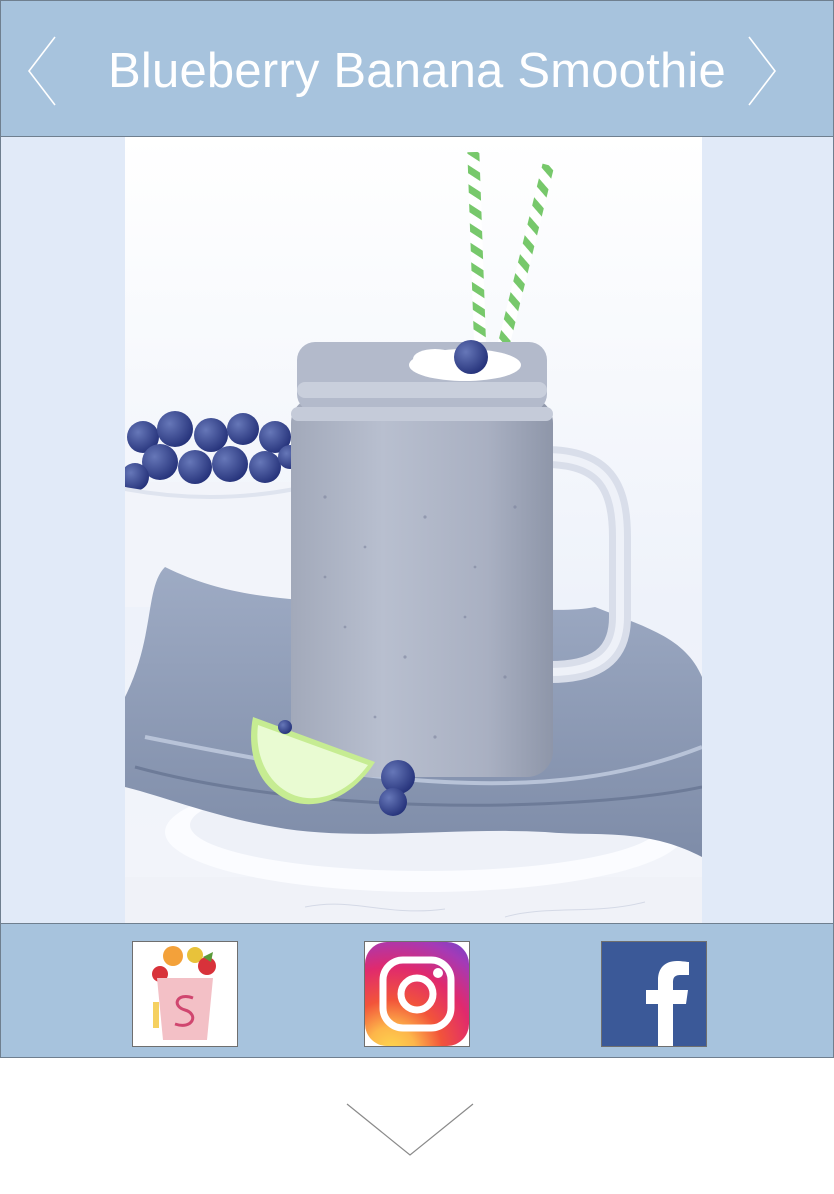 This screenshot has height=1194, width=834. I want to click on chevron-right-icon, so click(762, 71).